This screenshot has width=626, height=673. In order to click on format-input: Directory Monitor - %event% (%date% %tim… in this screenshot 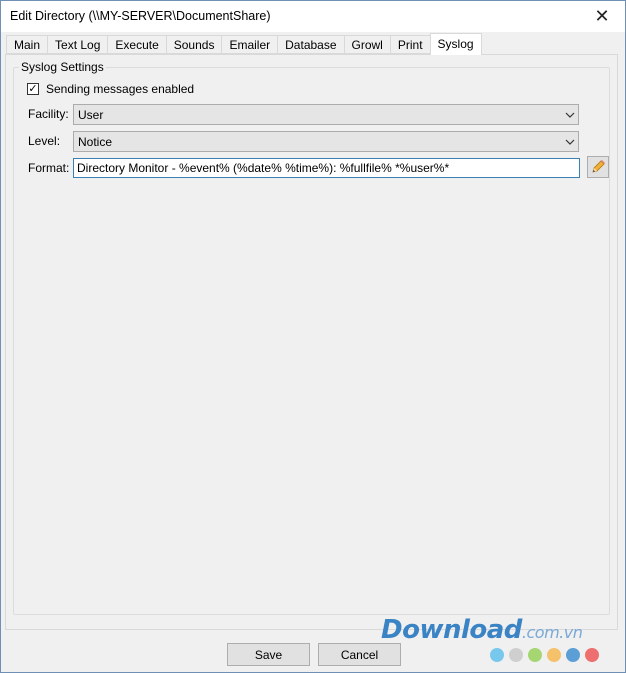, I will do `click(326, 168)`.